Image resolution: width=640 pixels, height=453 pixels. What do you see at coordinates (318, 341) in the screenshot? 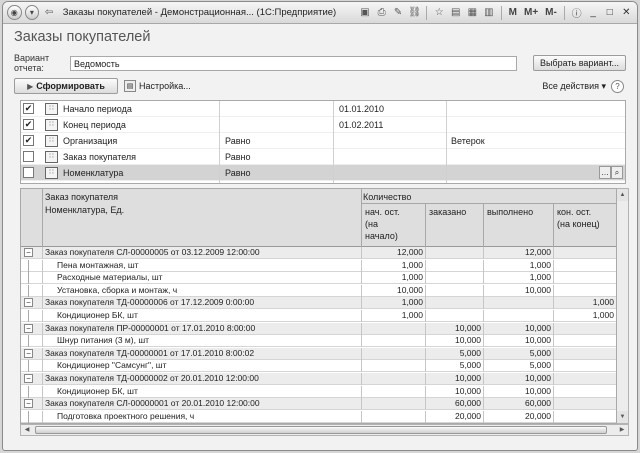
I see `table-row-item: Шнур питания (3 м), шт 10,000 10,000` at bounding box center [318, 341].